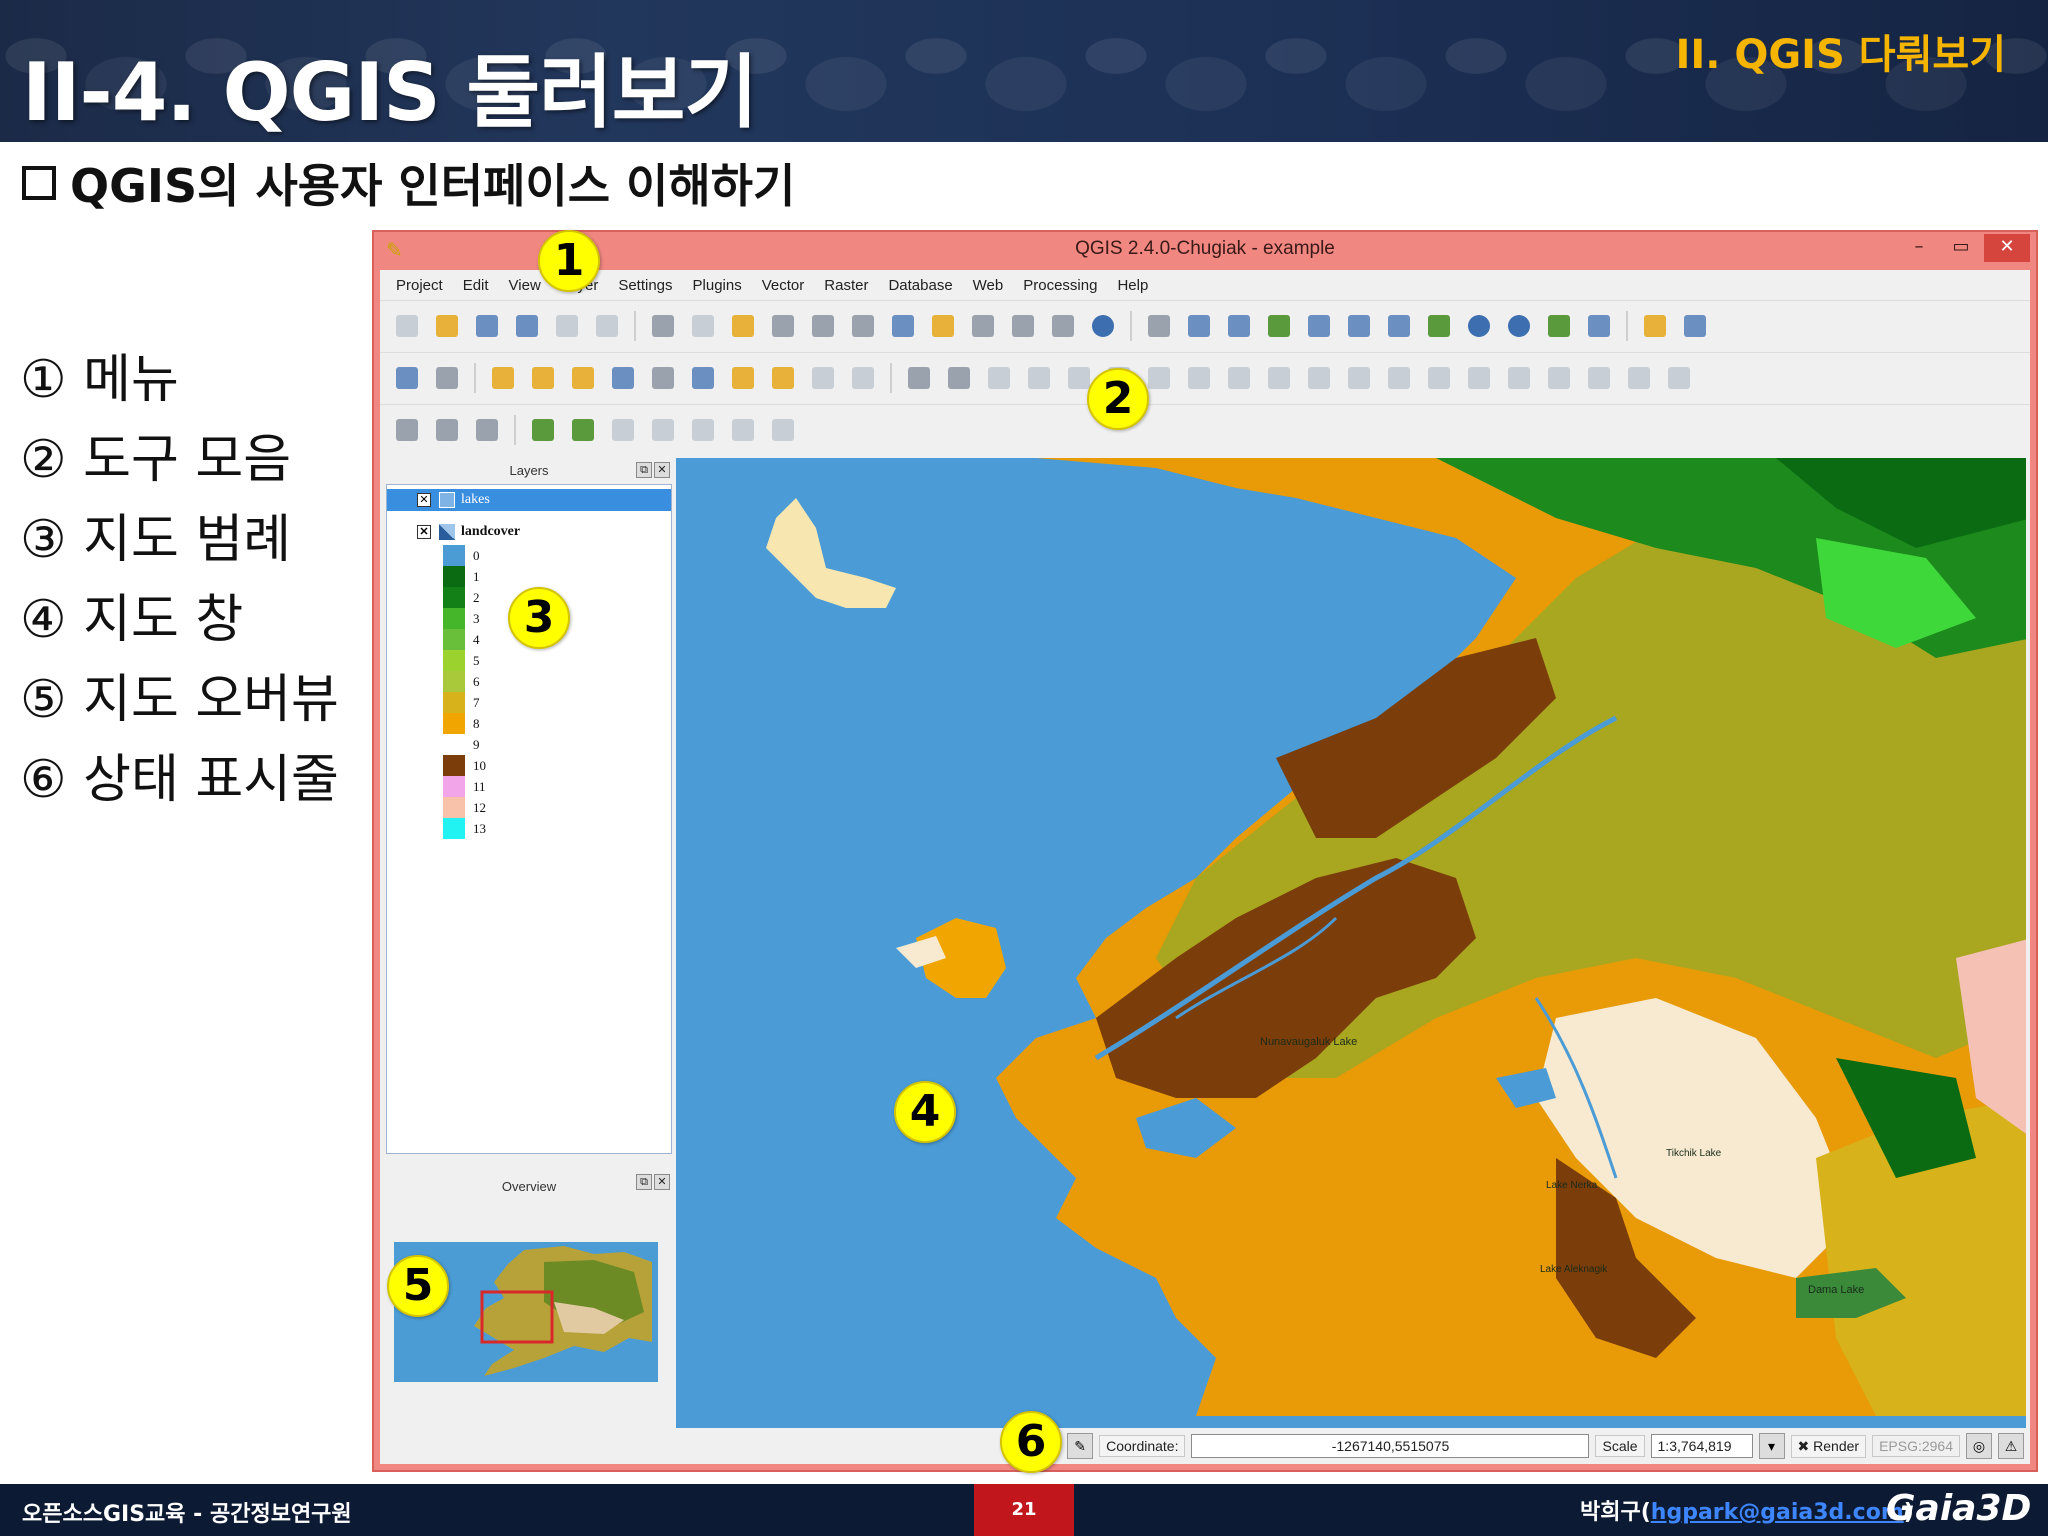 This screenshot has height=1536, width=2048. Describe the element at coordinates (846, 285) in the screenshot. I see `menu-raster: Raster` at that location.